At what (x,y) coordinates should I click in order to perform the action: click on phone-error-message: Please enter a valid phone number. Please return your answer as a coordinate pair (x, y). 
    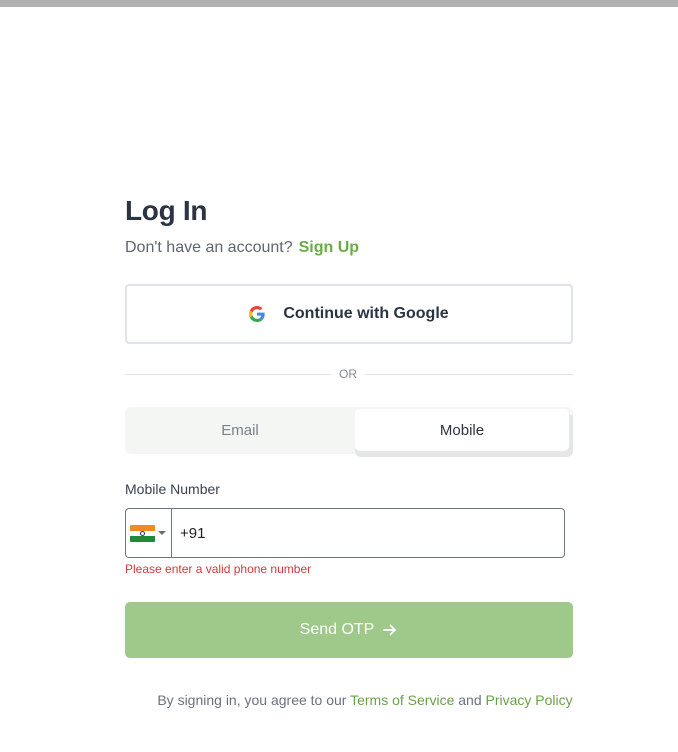
    Looking at the image, I should click on (218, 569).